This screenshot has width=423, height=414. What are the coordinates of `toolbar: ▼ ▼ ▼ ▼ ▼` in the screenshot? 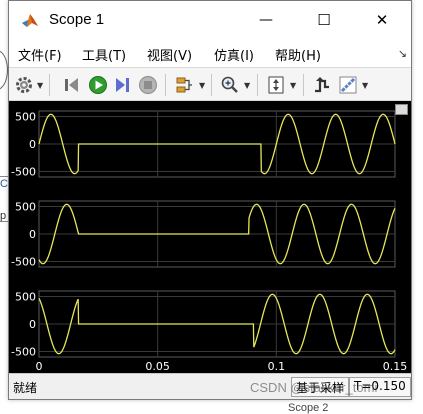 It's located at (210, 84).